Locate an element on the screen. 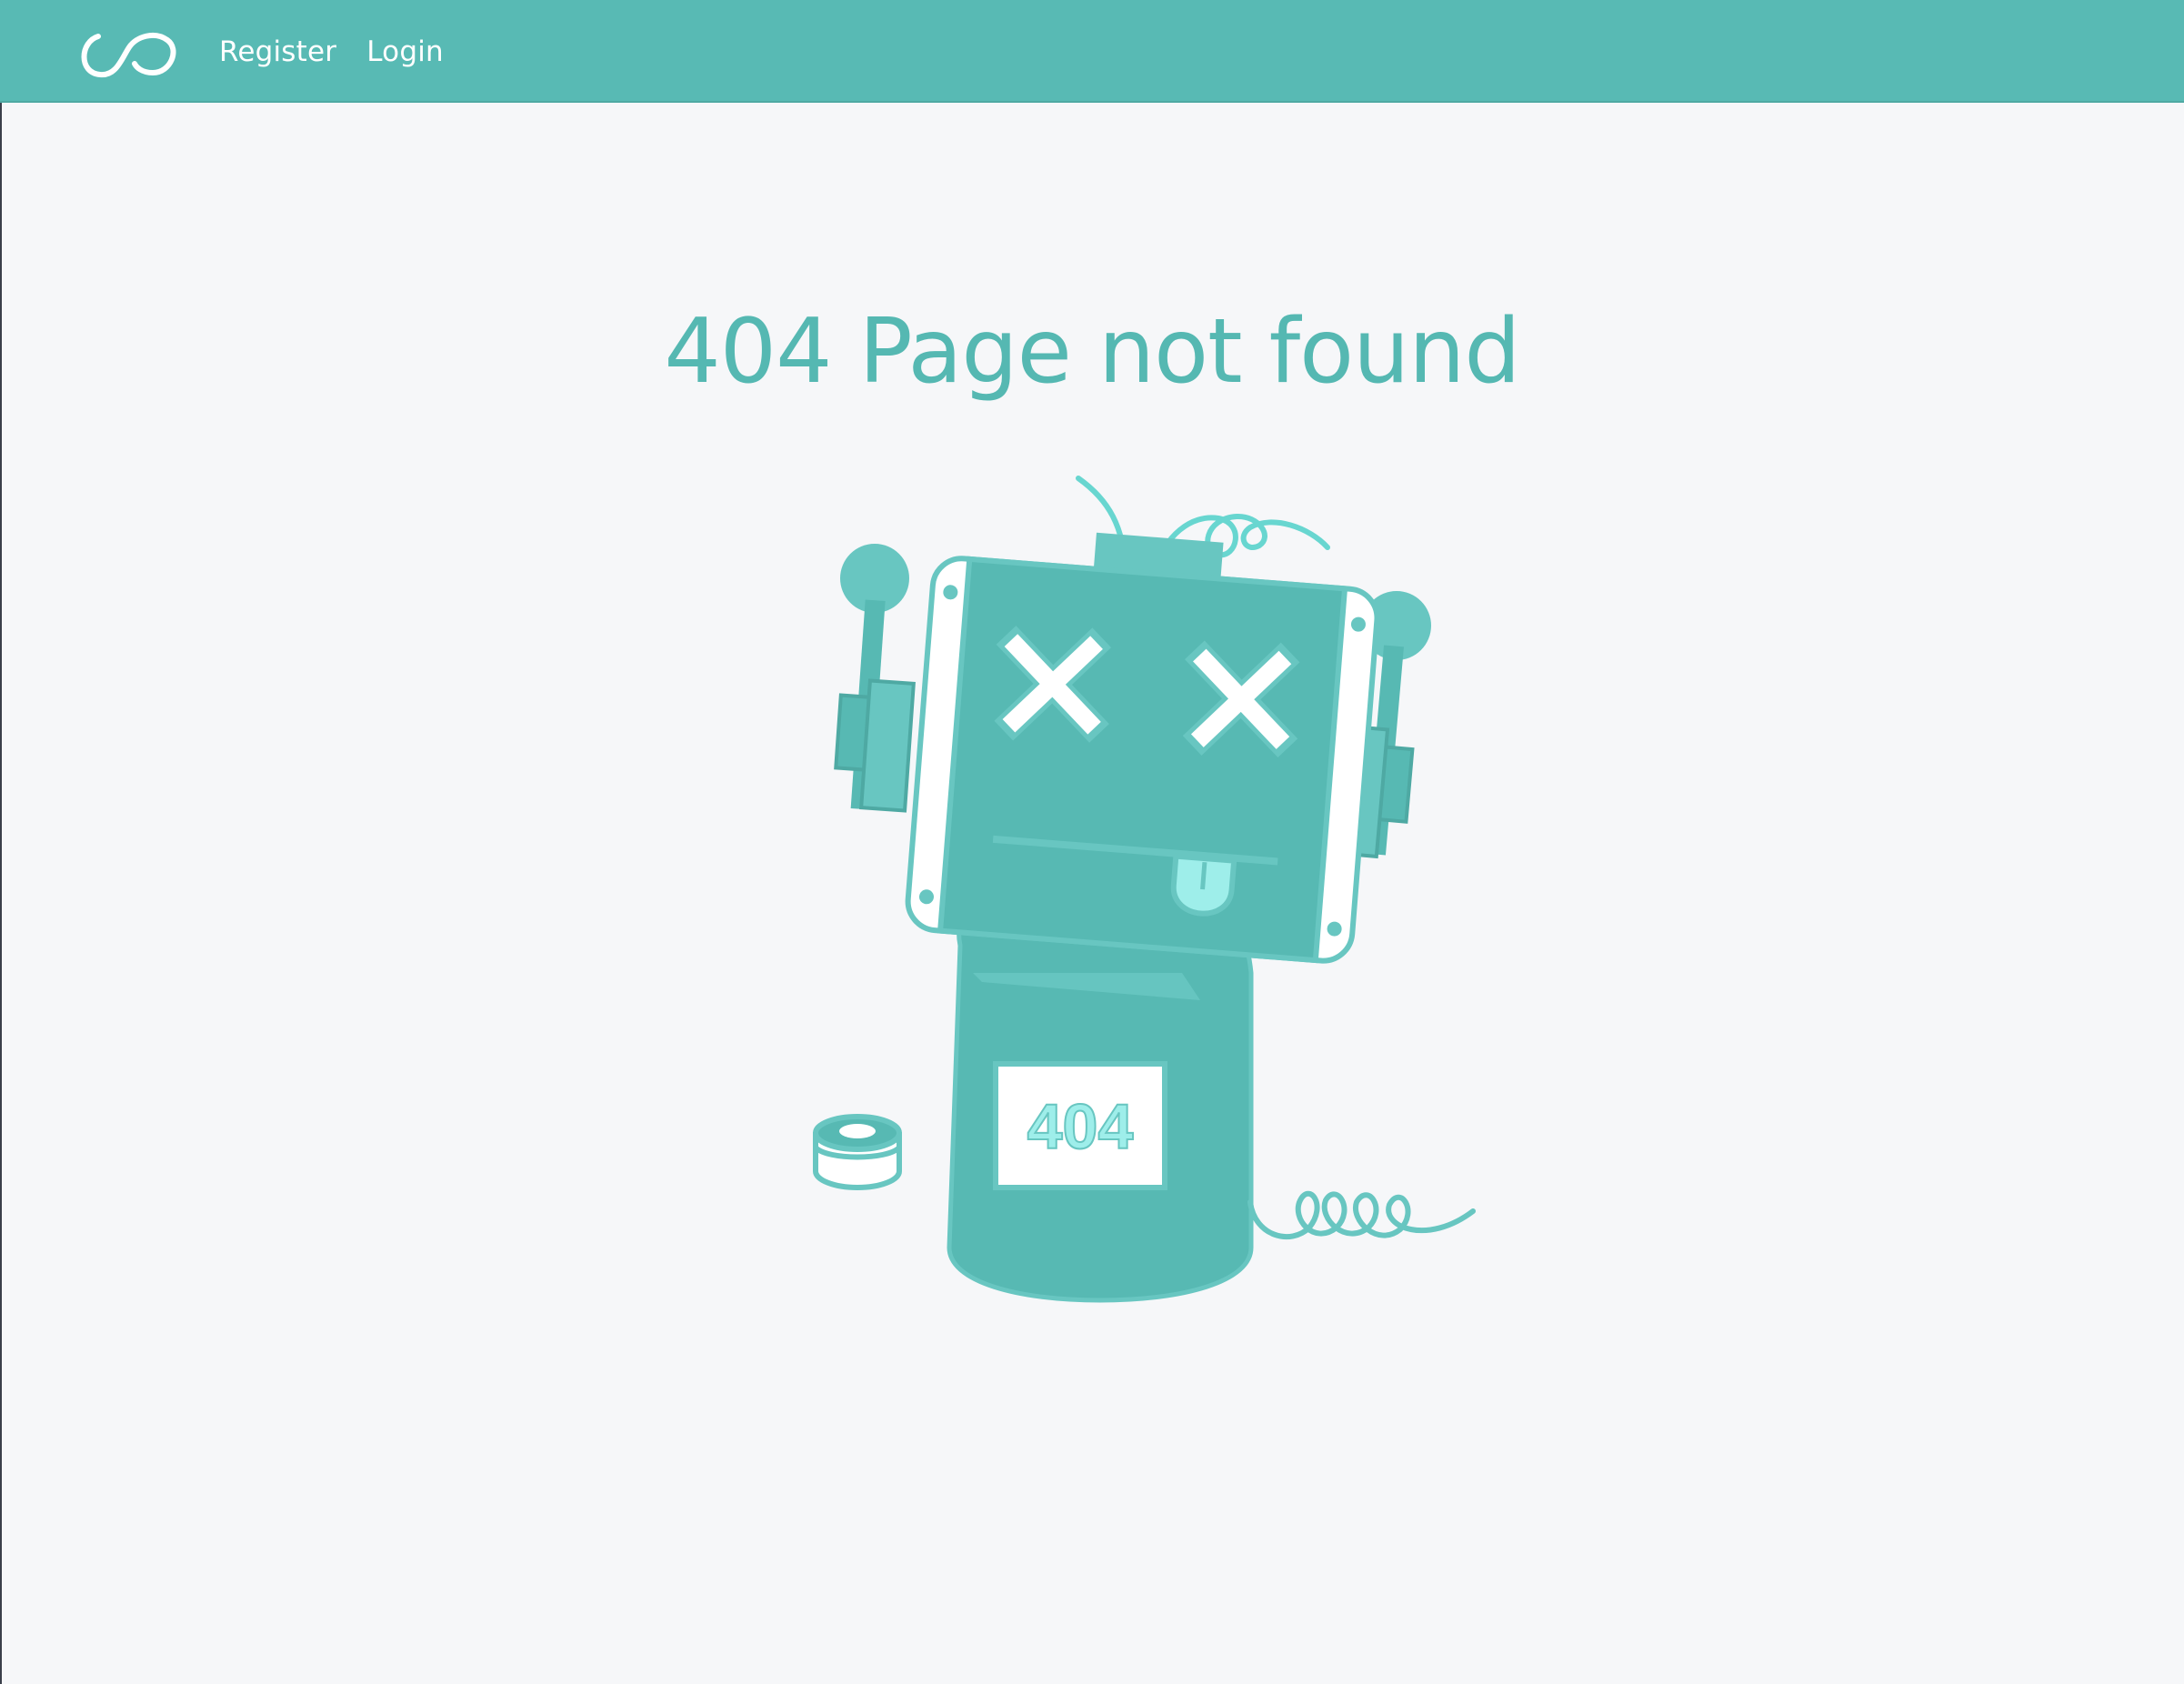 This screenshot has width=2184, height=1684. login-link: Login is located at coordinates (405, 52).